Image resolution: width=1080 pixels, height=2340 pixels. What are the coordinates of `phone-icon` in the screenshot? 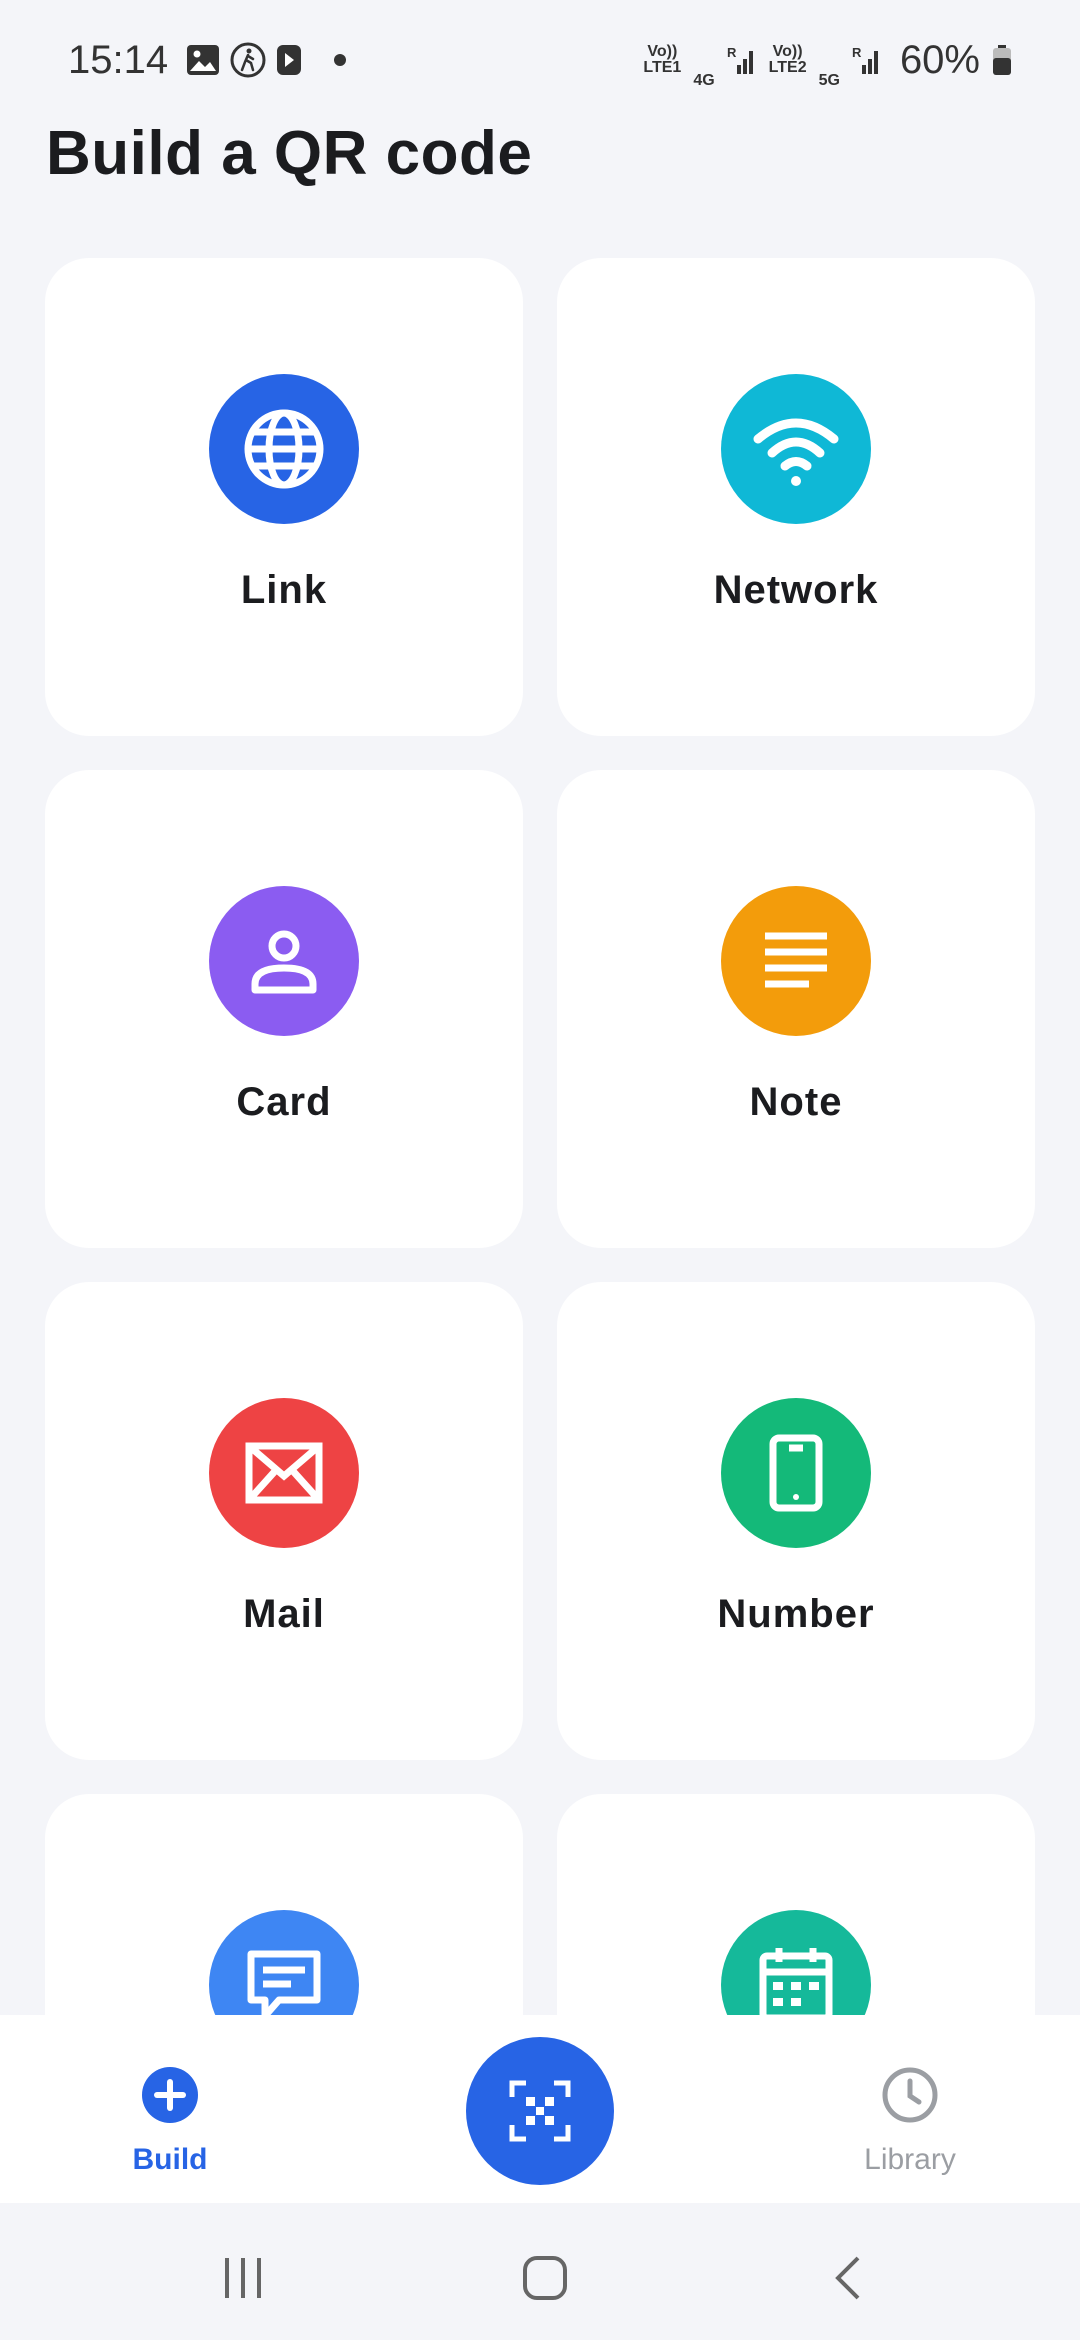 It's located at (796, 1473).